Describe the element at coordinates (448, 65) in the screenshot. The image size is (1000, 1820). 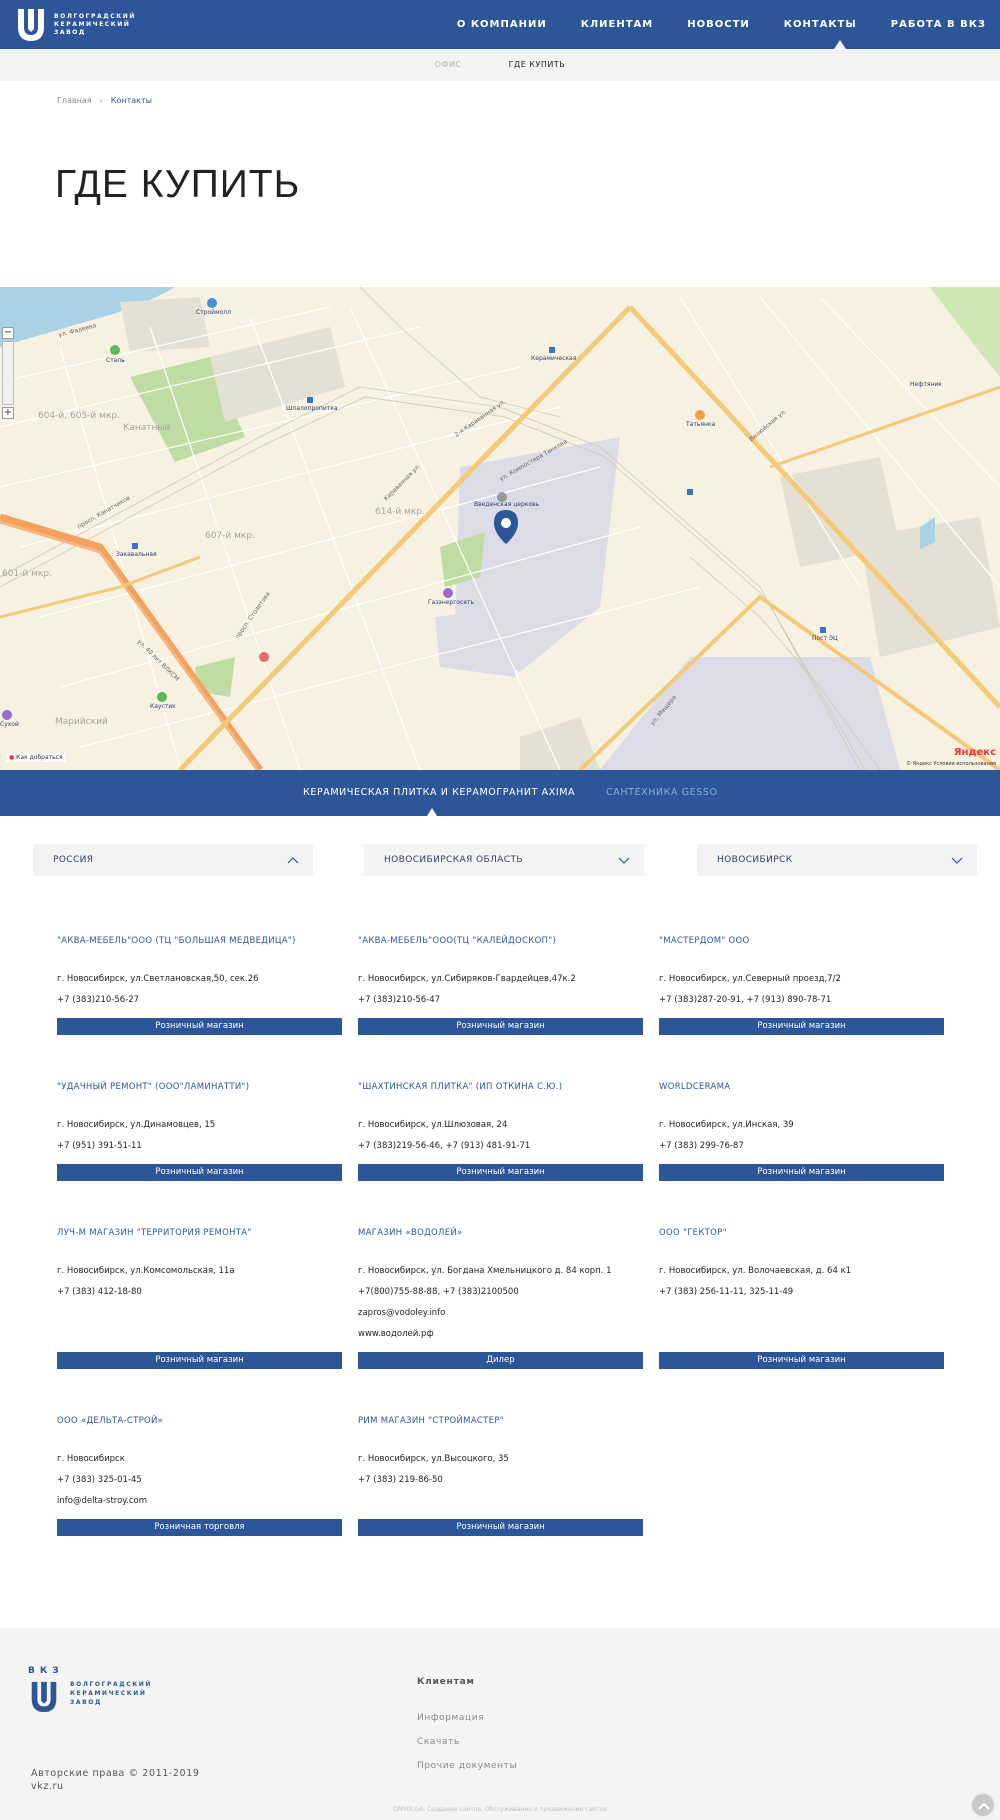
I see `subnav-item-office: Офис` at that location.